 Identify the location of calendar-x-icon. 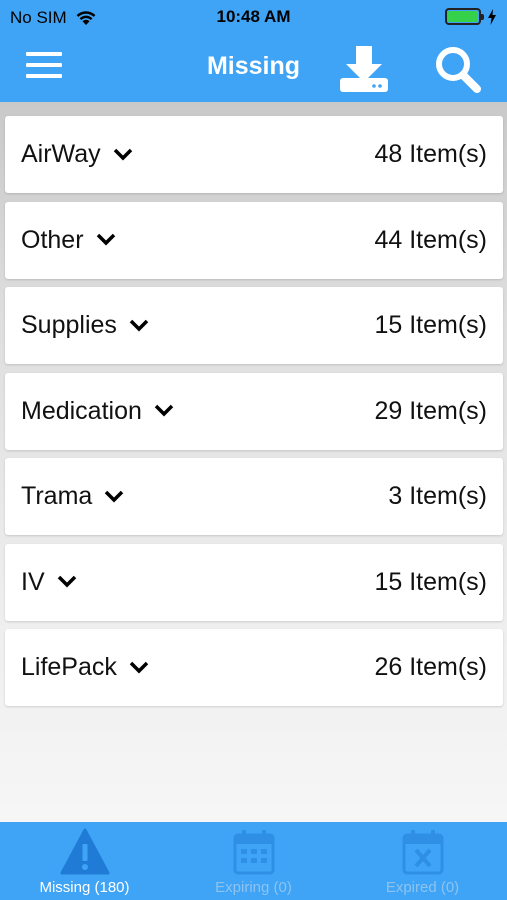
(422, 852).